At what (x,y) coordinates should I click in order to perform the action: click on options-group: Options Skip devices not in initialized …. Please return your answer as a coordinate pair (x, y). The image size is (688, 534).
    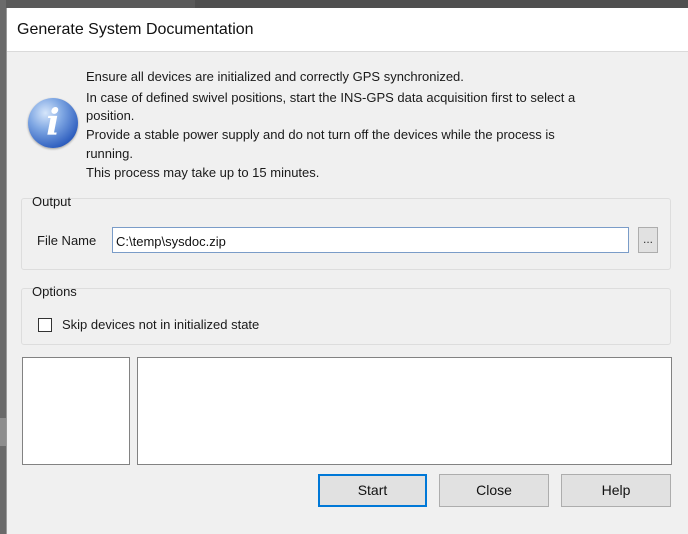
    Looking at the image, I should click on (346, 314).